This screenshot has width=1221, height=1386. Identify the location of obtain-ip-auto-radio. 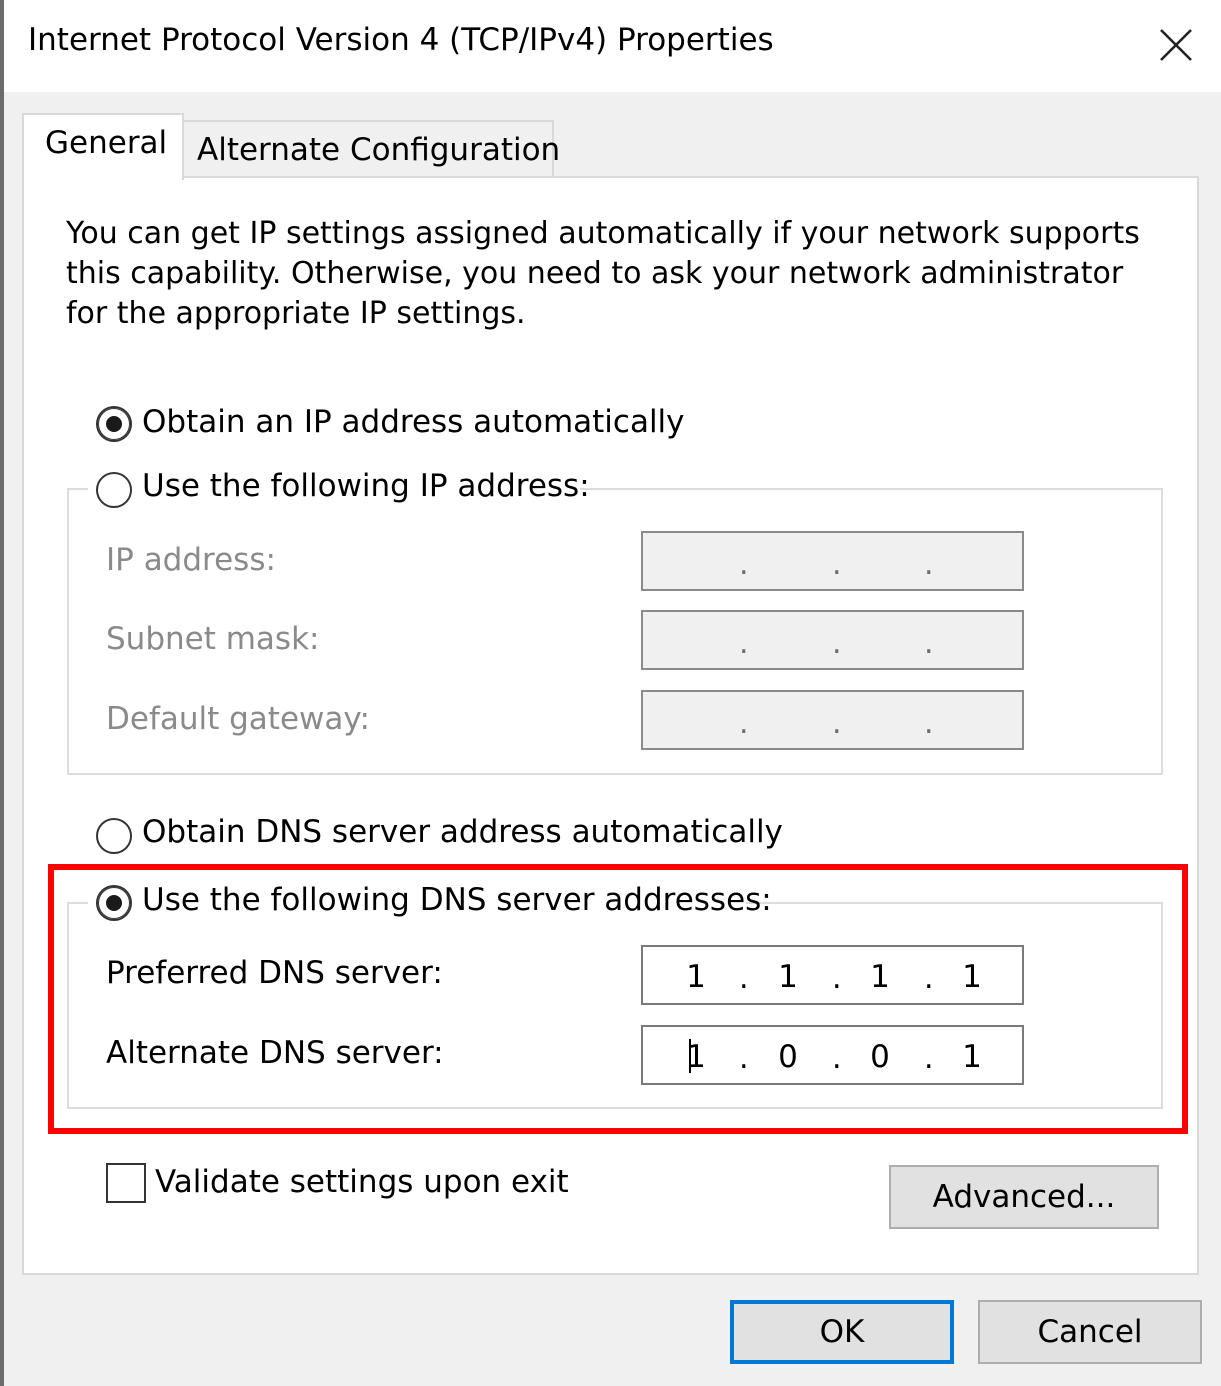
(114, 424).